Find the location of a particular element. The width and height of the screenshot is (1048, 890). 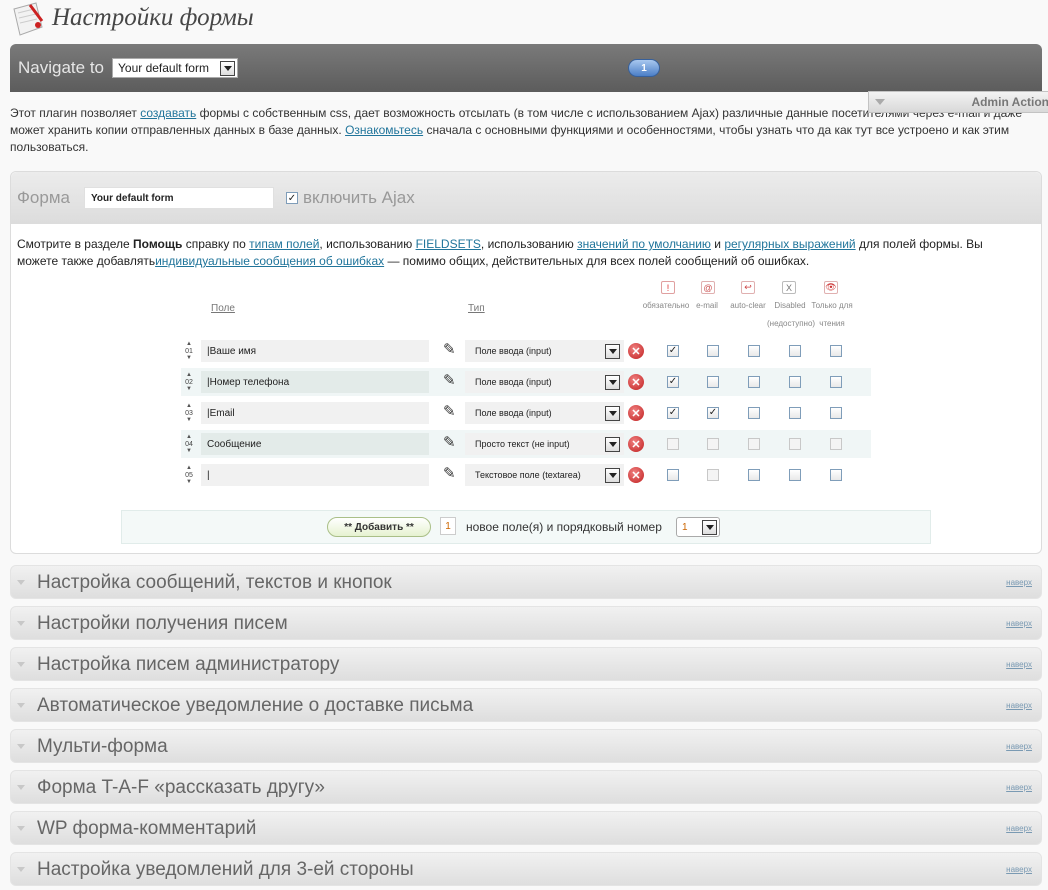

field-name-input: |Ваше имя is located at coordinates (315, 351).